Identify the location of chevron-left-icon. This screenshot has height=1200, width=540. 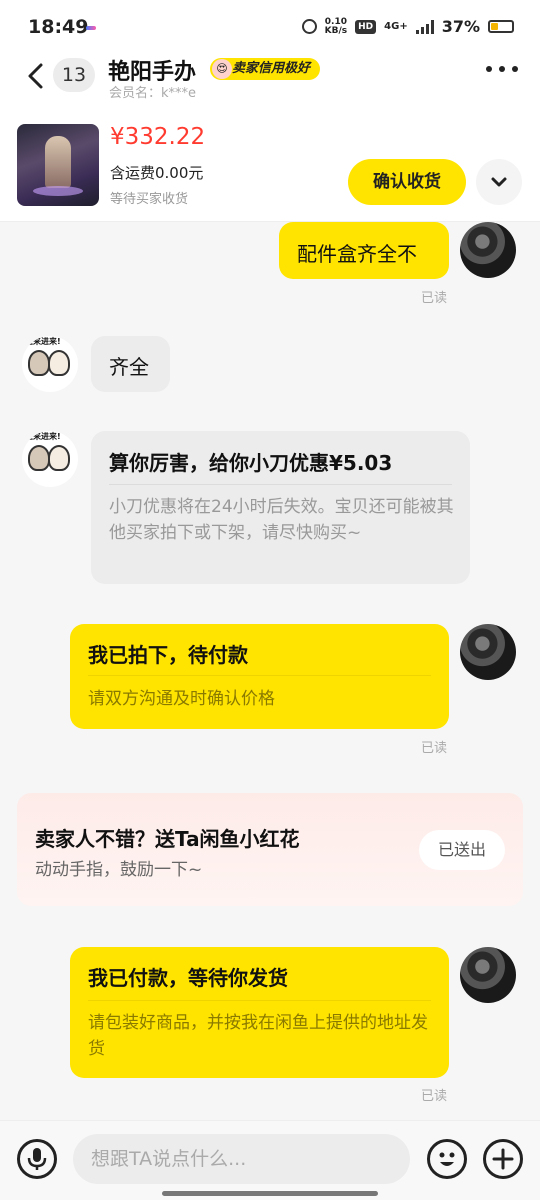
(36, 76).